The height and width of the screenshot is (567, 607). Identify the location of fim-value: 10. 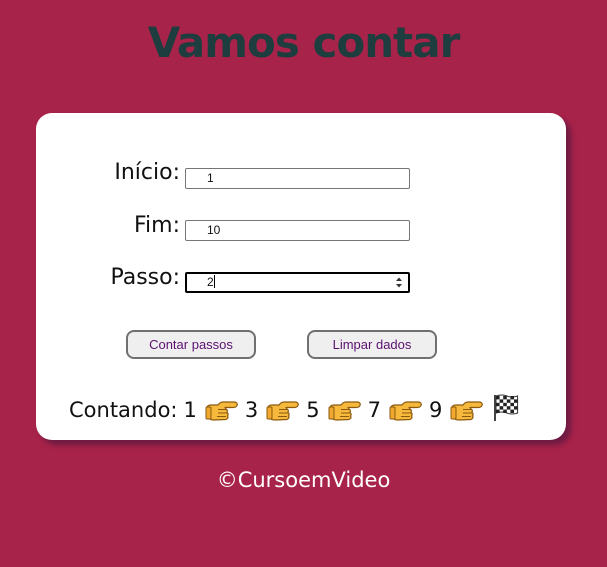
(214, 230).